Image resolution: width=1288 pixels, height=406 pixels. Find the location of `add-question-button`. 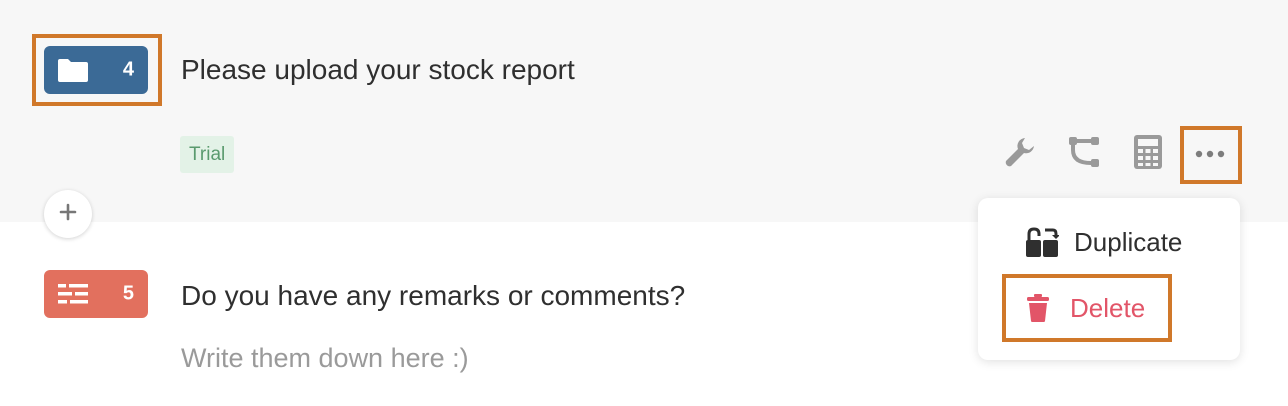

add-question-button is located at coordinates (68, 214).